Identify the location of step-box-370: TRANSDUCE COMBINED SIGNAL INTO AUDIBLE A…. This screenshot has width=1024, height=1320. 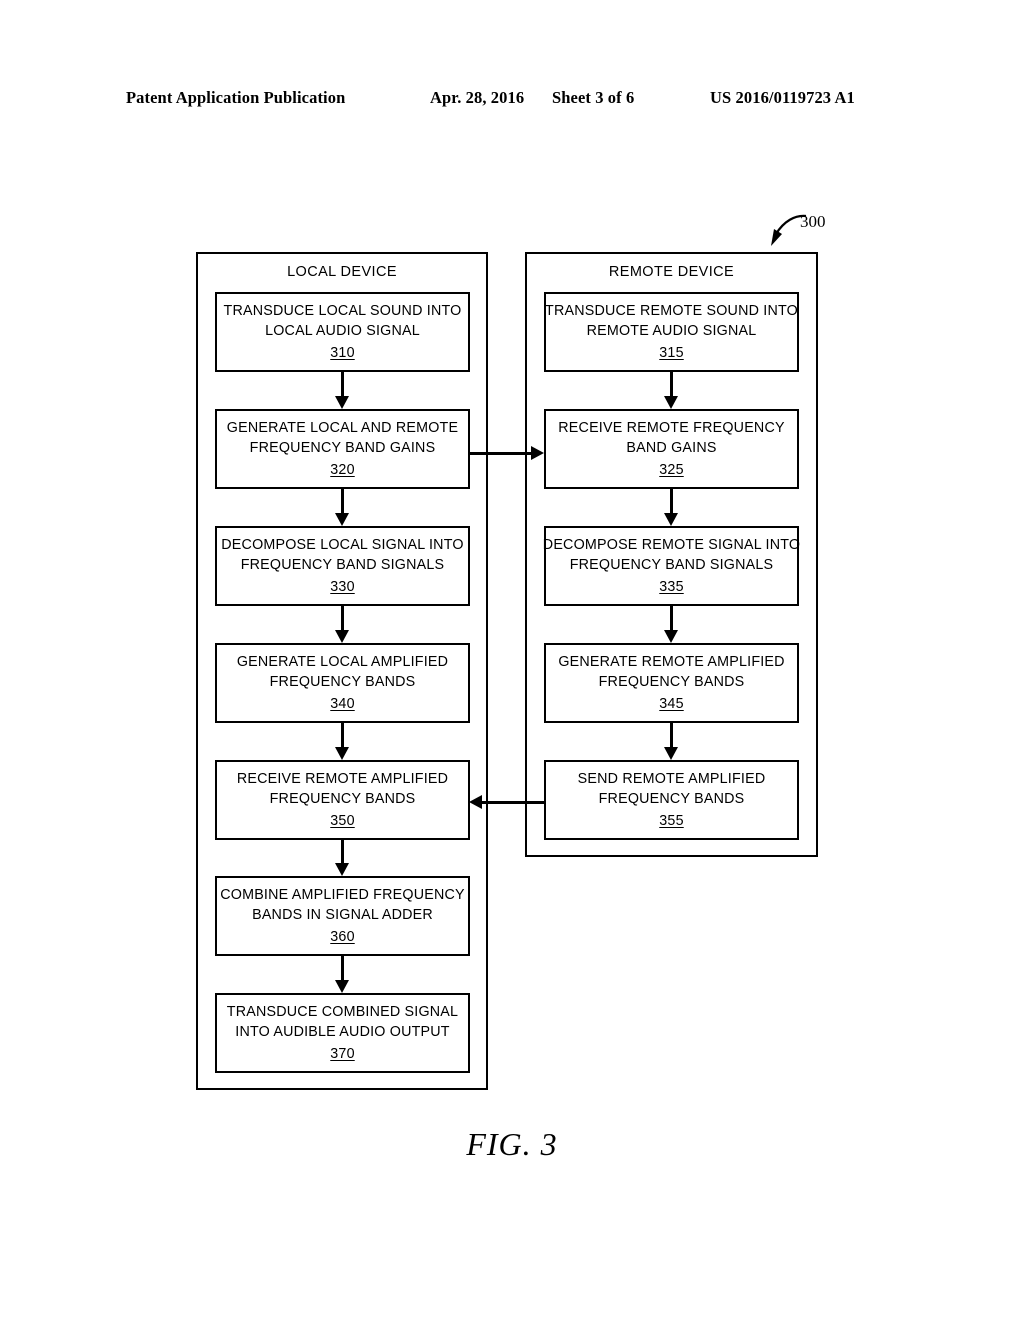
(342, 1033).